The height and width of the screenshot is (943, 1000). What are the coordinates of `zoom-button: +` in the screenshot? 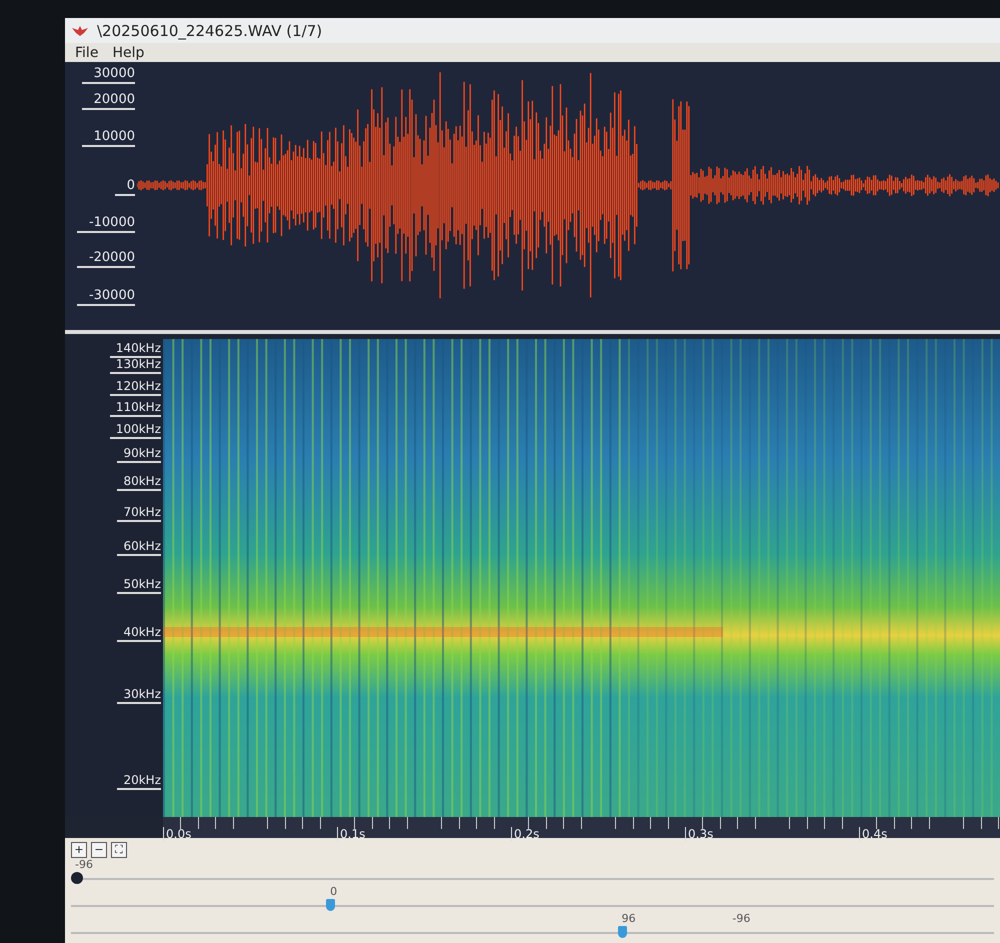 It's located at (79, 850).